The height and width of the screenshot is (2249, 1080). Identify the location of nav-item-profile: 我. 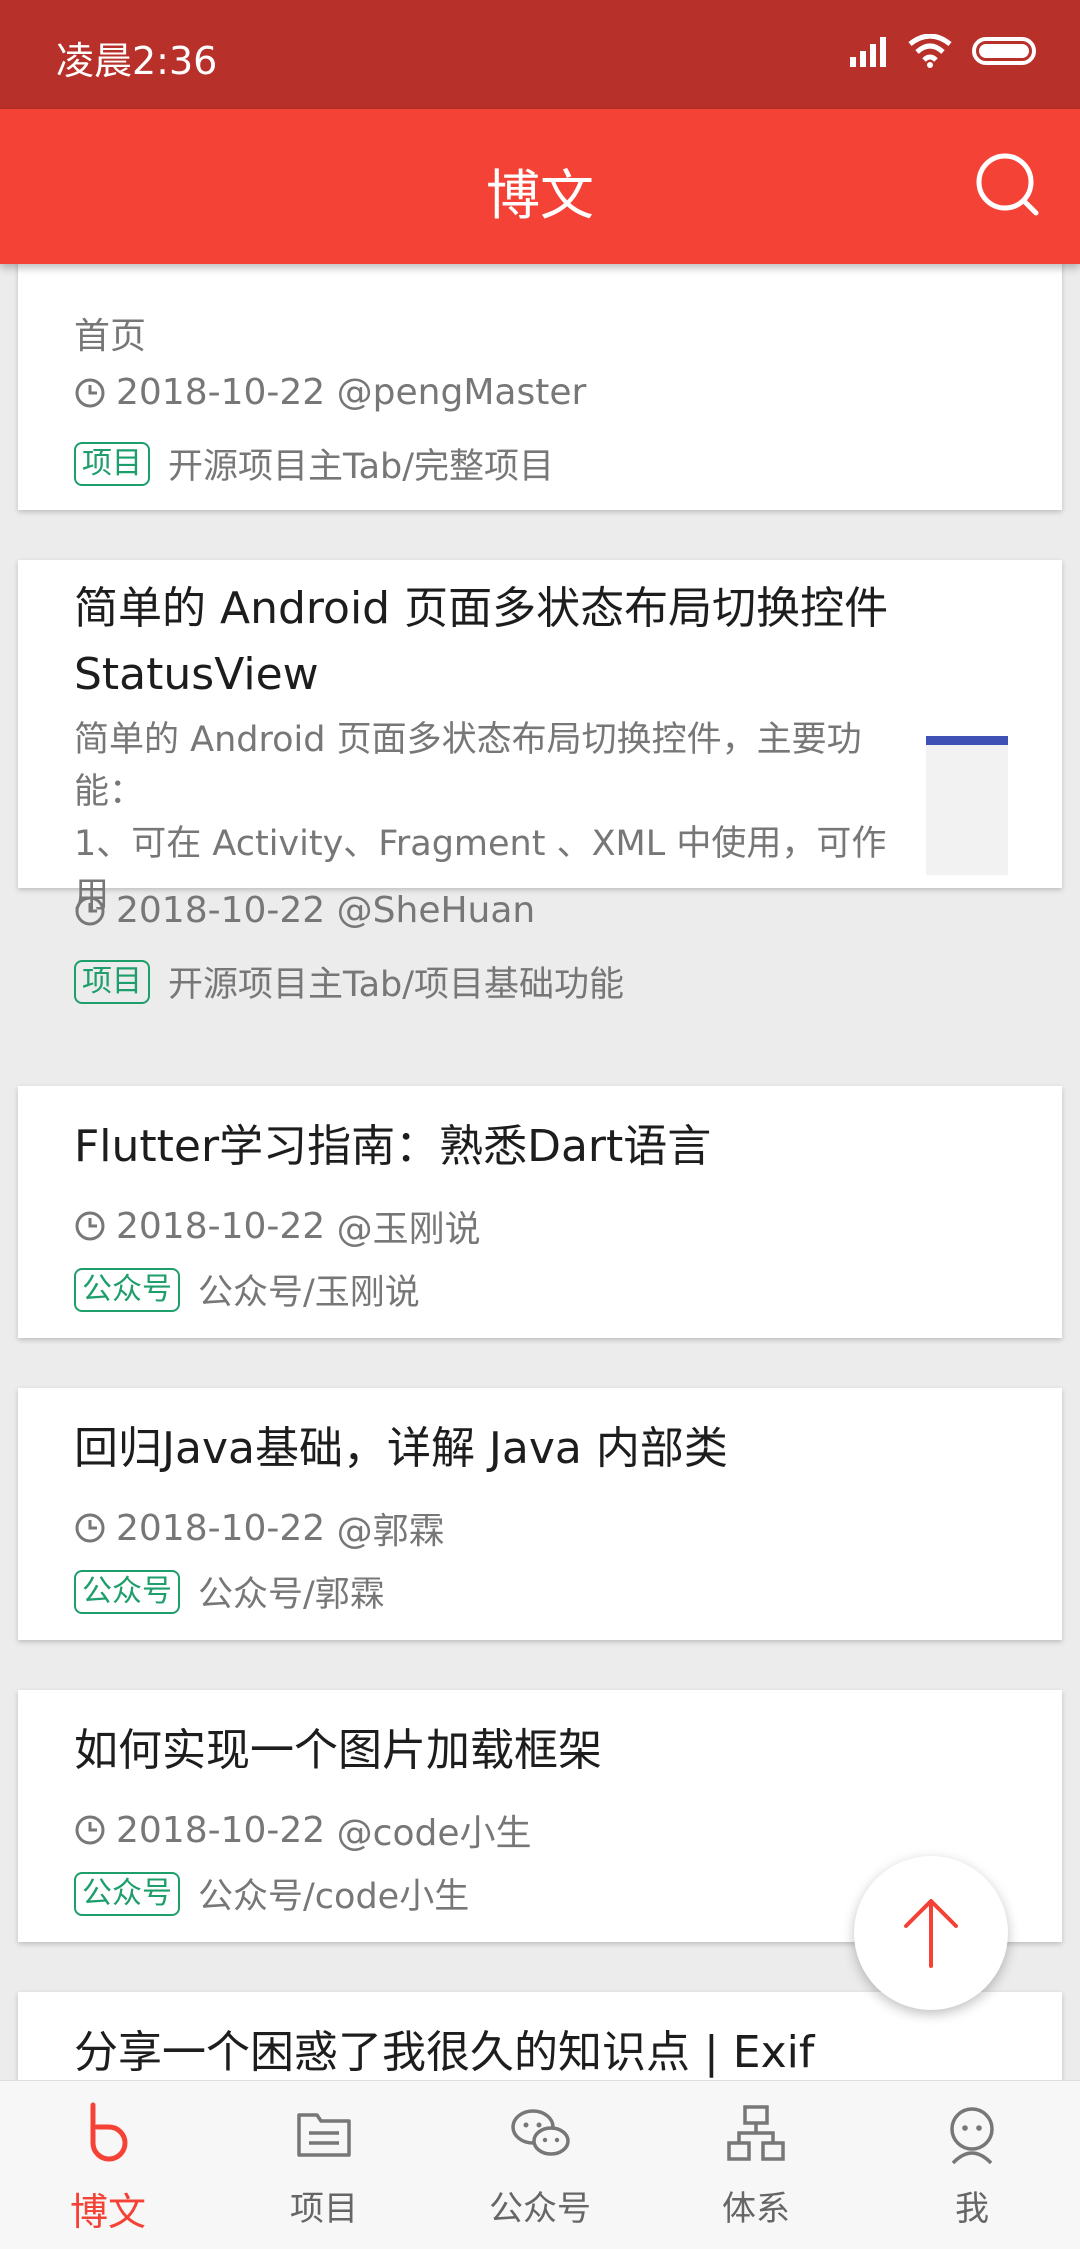
(972, 2165).